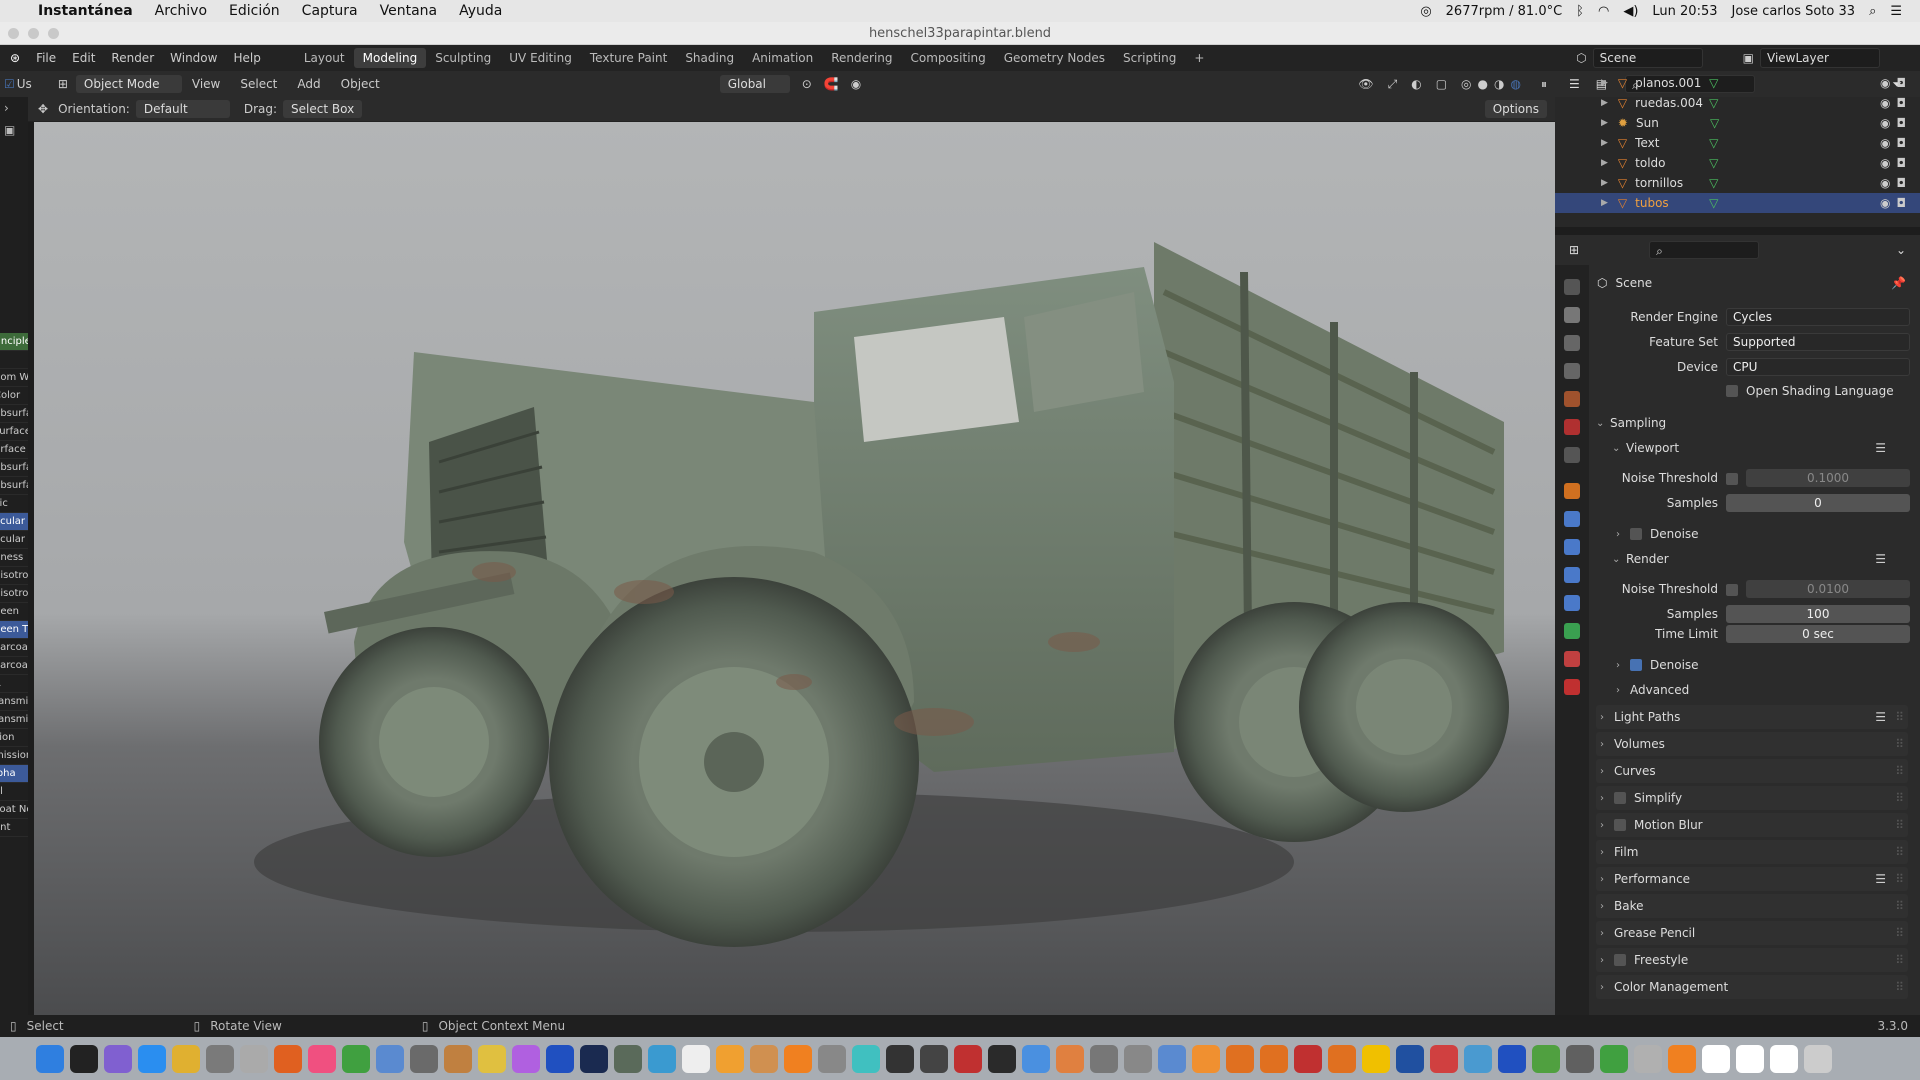 The height and width of the screenshot is (1080, 1920). Describe the element at coordinates (1669, 103) in the screenshot. I see `outliner-item-name: ruedas.004` at that location.